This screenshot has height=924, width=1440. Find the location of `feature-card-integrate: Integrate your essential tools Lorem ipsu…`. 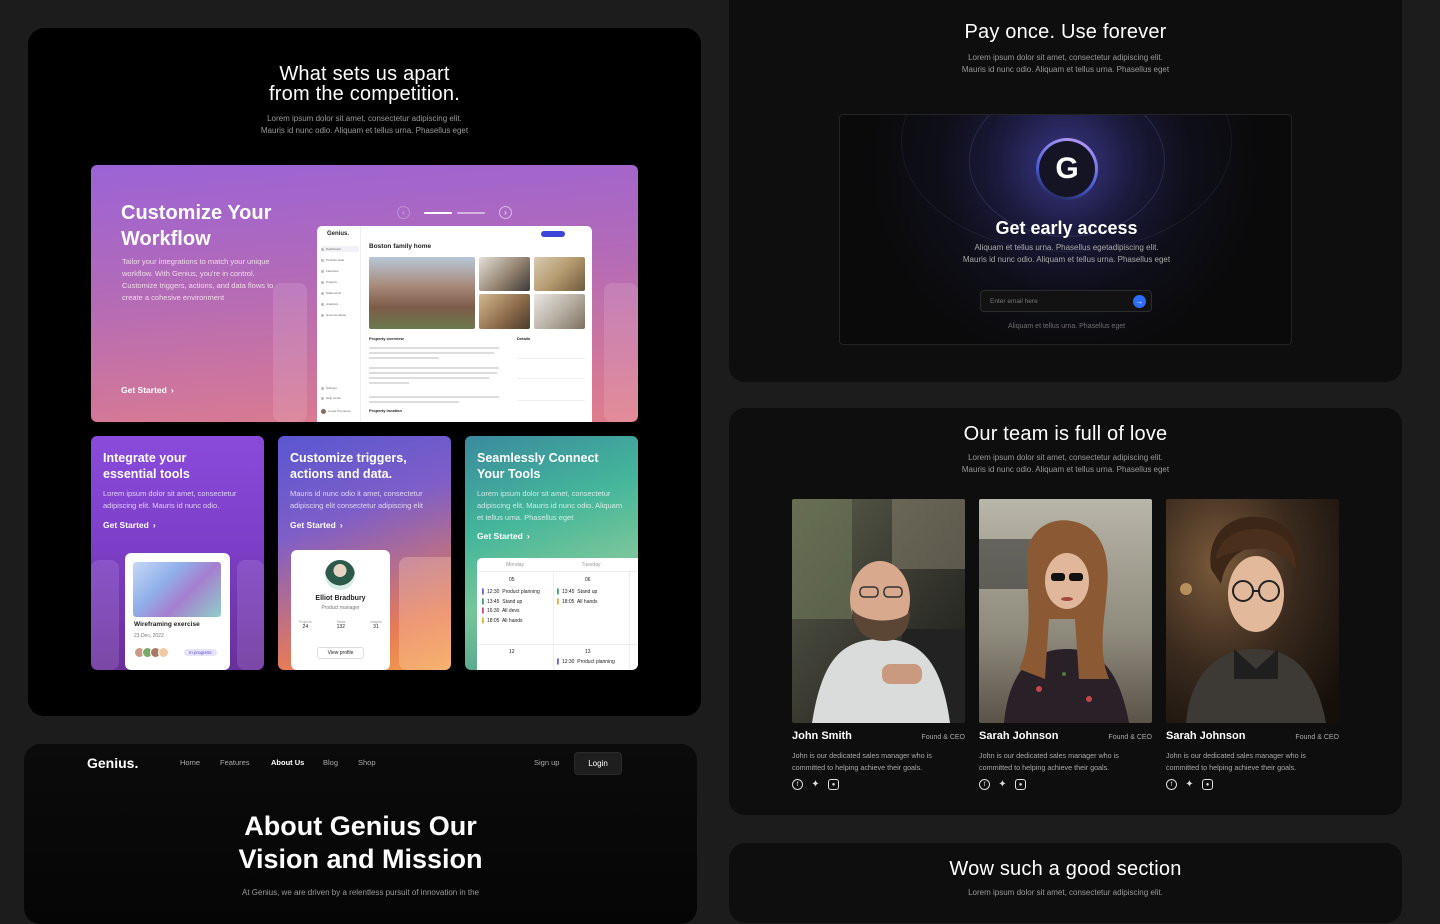

feature-card-integrate: Integrate your essential tools Lorem ipsu… is located at coordinates (177, 553).